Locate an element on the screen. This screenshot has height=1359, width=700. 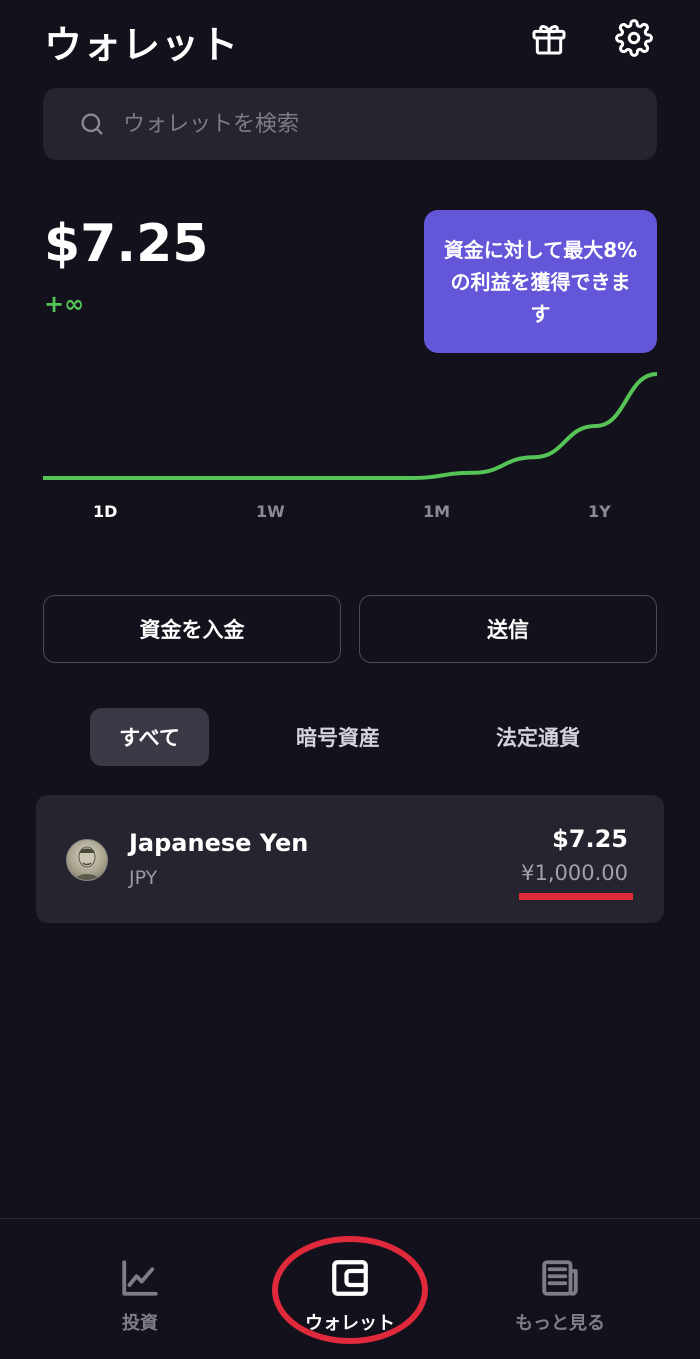
range-1m: 1M is located at coordinates (436, 511).